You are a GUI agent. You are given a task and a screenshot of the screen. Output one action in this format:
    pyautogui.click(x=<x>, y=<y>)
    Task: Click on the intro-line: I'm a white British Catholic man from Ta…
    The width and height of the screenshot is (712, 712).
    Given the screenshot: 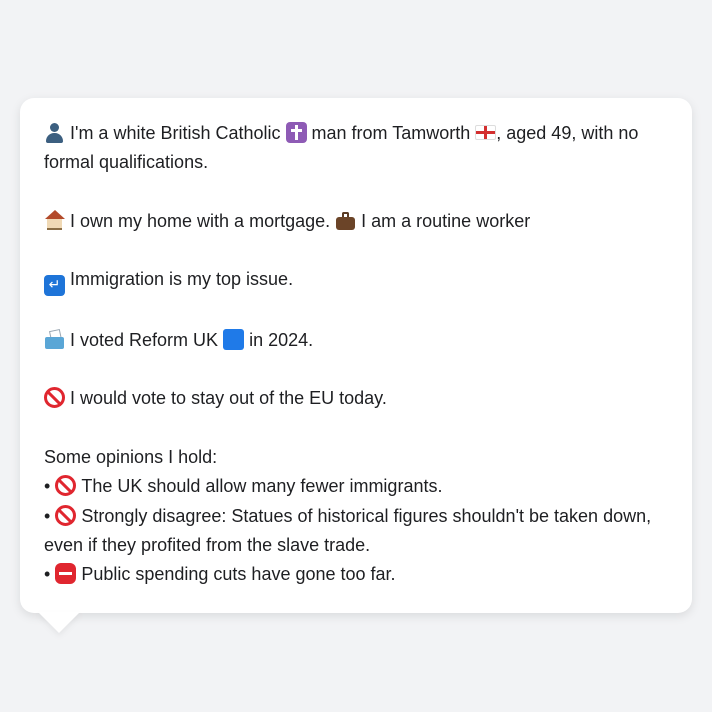 What is the action you would take?
    pyautogui.click(x=357, y=148)
    